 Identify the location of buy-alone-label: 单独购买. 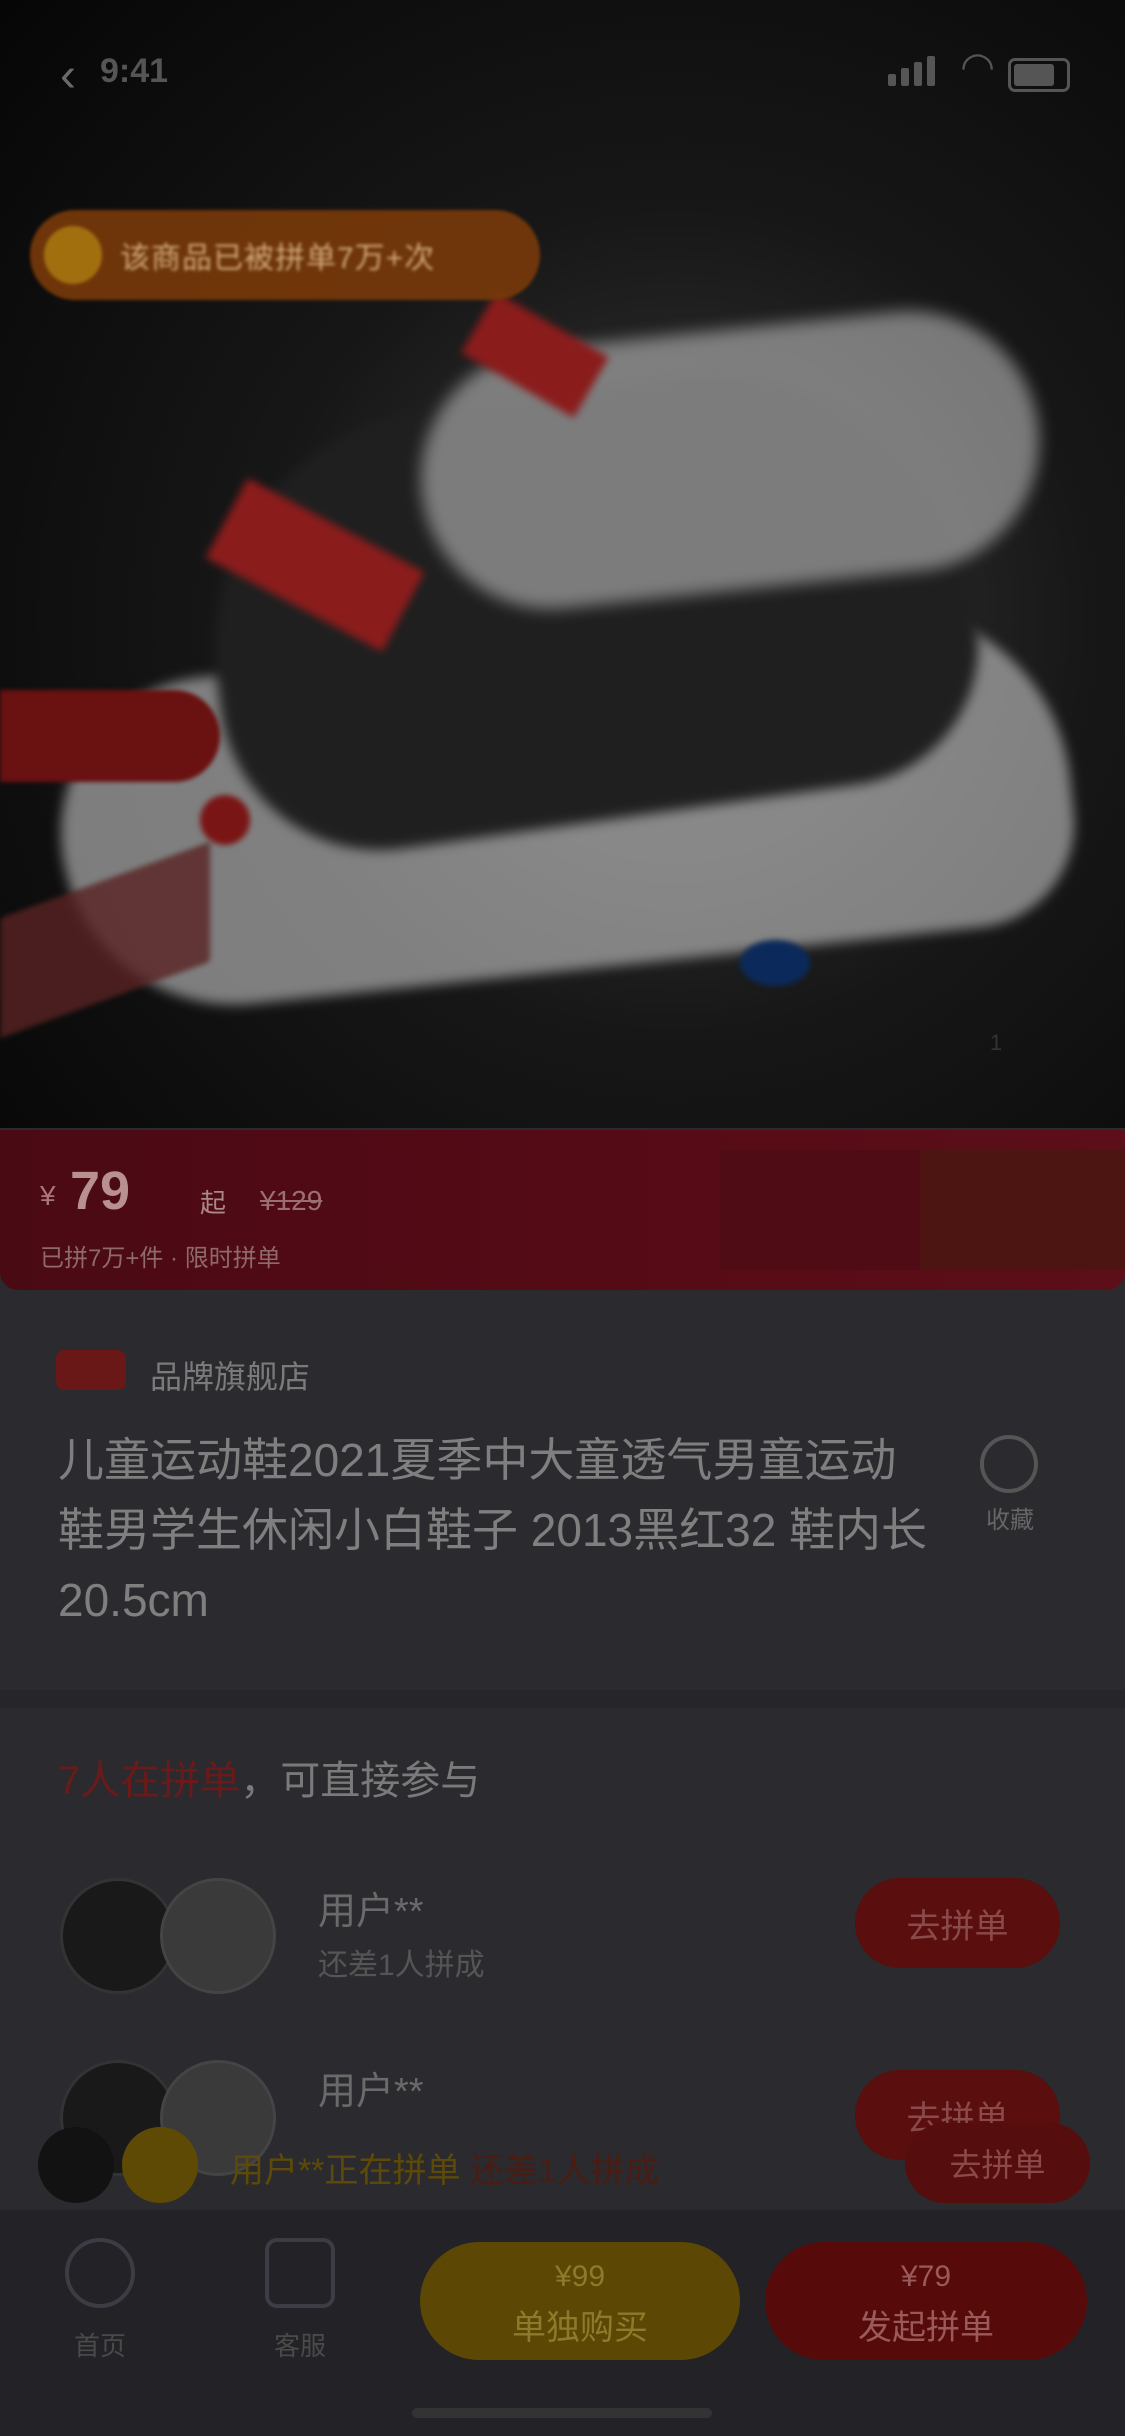
(580, 2328).